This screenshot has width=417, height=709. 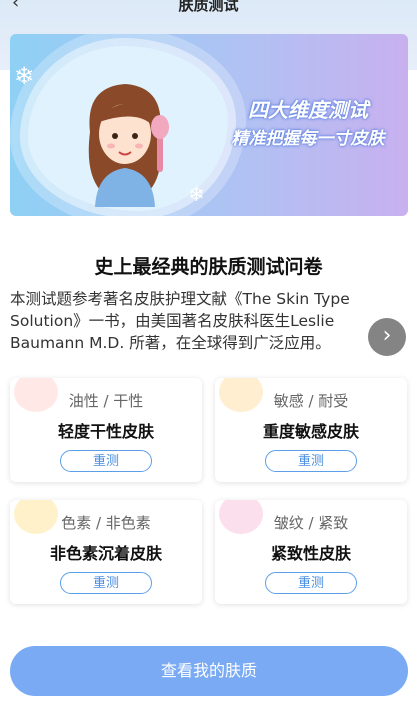 I want to click on card-result-text: 轻度干性皮肤, so click(x=105, y=431).